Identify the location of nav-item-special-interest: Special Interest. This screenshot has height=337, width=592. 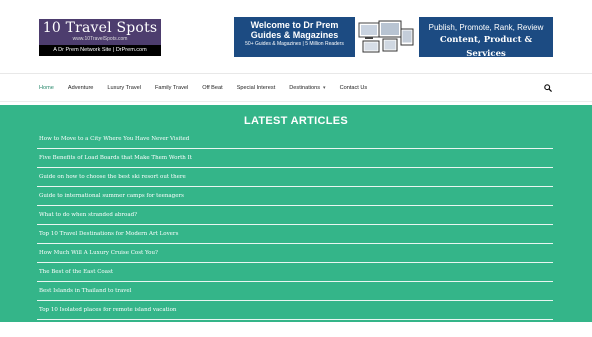
(256, 88).